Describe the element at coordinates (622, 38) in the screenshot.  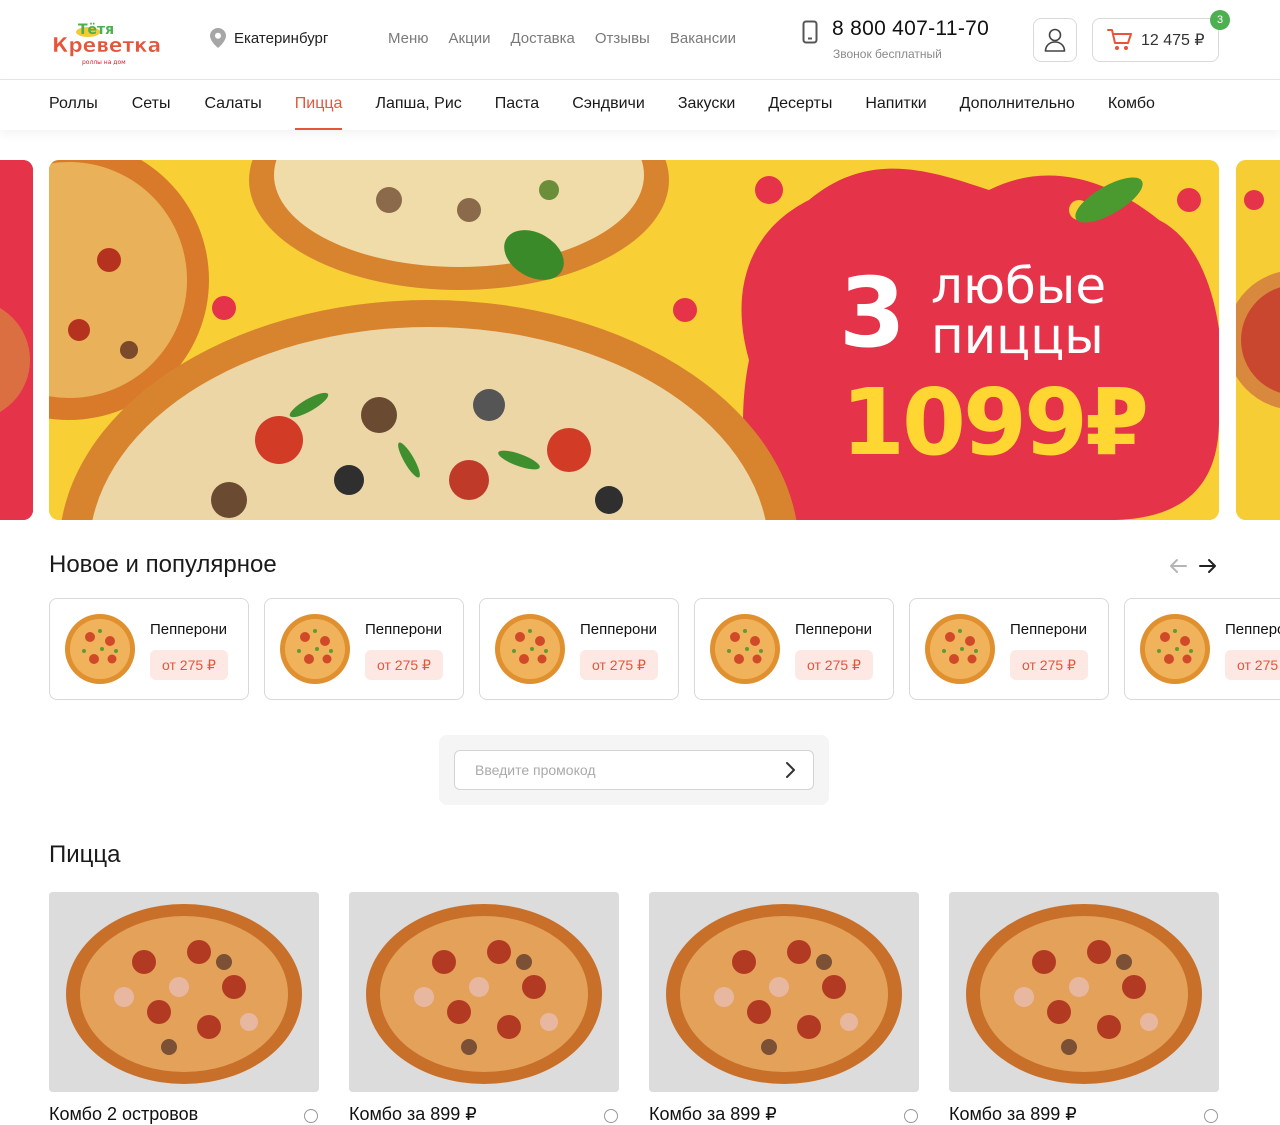
I see `top-nav-reviews: Отзывы` at that location.